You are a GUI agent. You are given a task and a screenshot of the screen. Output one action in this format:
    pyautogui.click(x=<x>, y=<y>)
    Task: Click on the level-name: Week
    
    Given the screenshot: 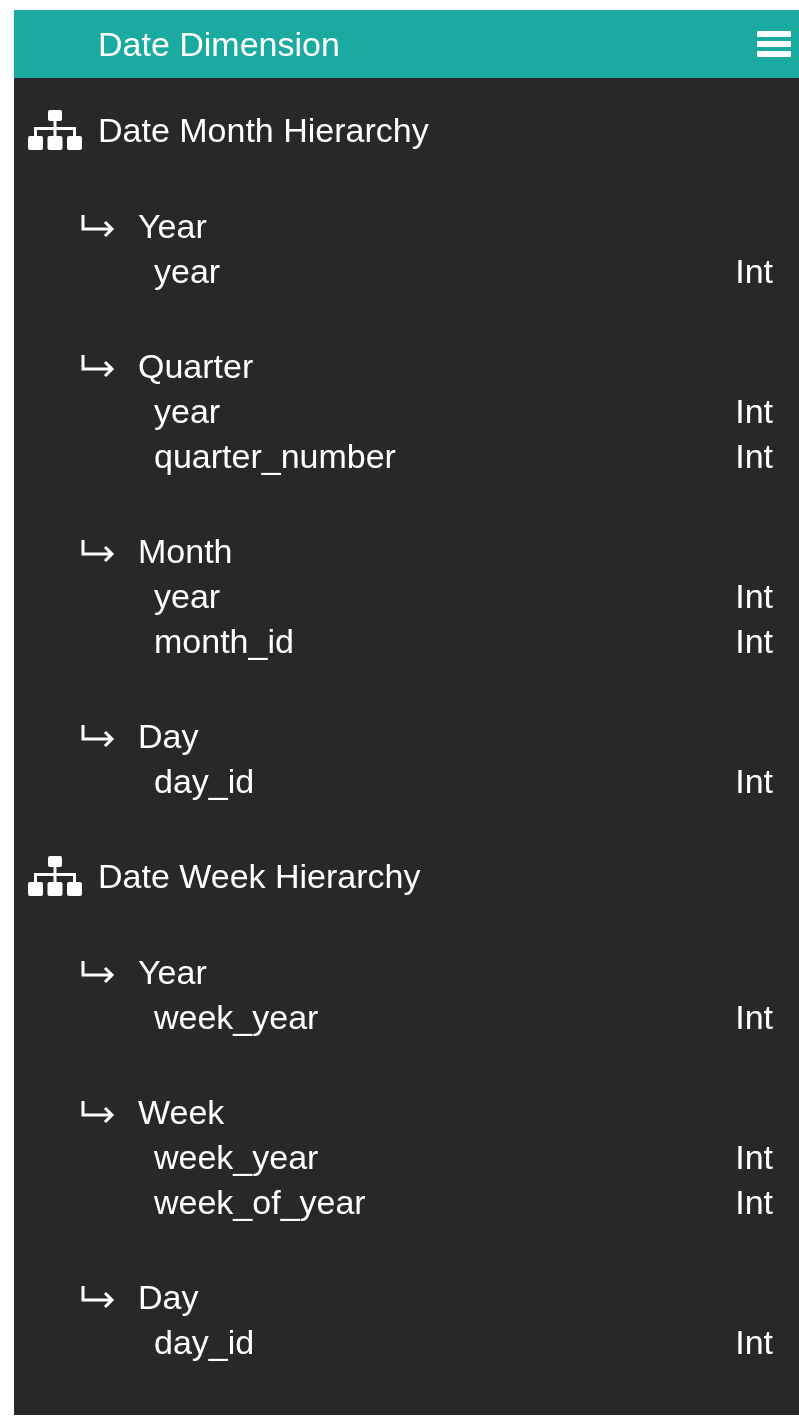 What is the action you would take?
    pyautogui.click(x=181, y=1112)
    